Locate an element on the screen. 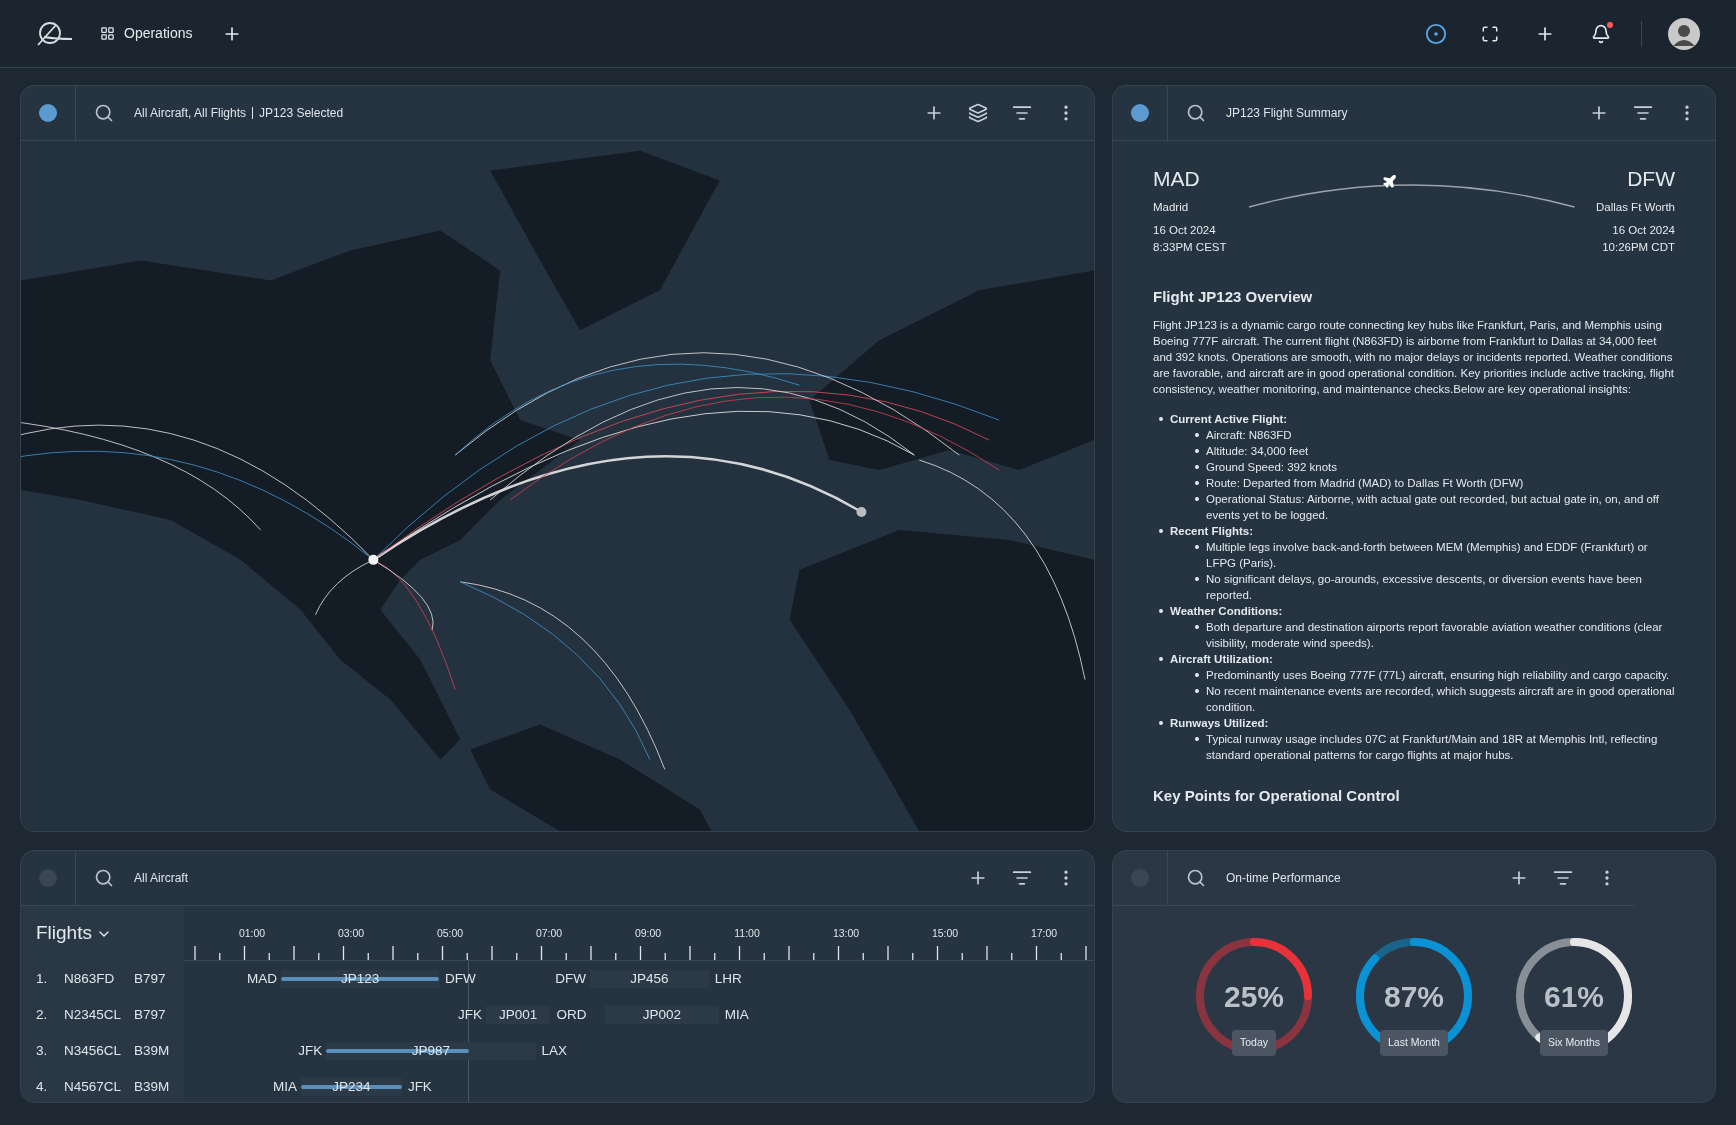 The width and height of the screenshot is (1736, 1125). insight-point: Predominantly uses Boeing 777F (77L) aircraft, ensuring high reliability and cargo capacity. is located at coordinates (1438, 675).